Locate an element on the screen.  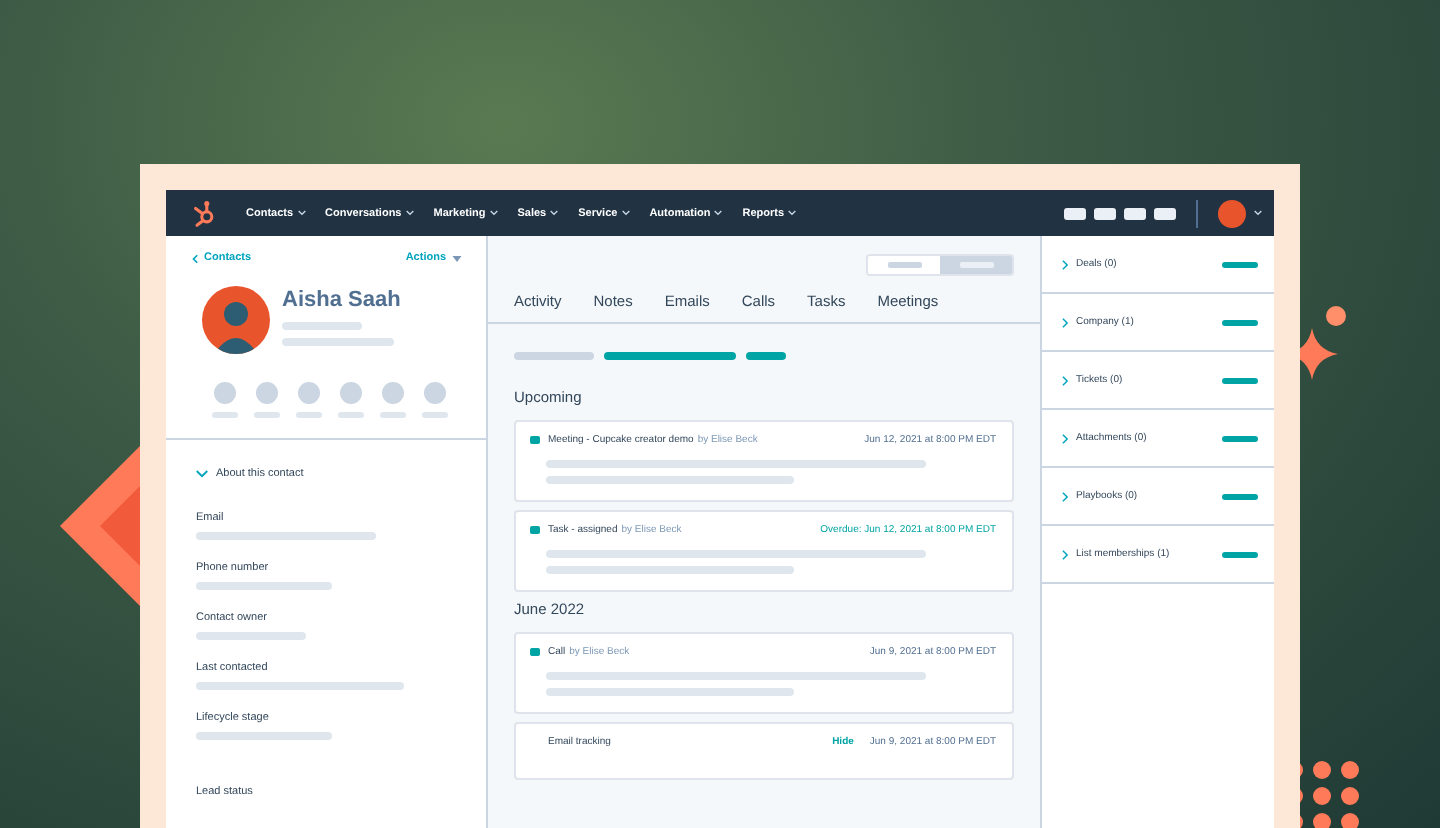
contact-name: Aisha Saah is located at coordinates (341, 300).